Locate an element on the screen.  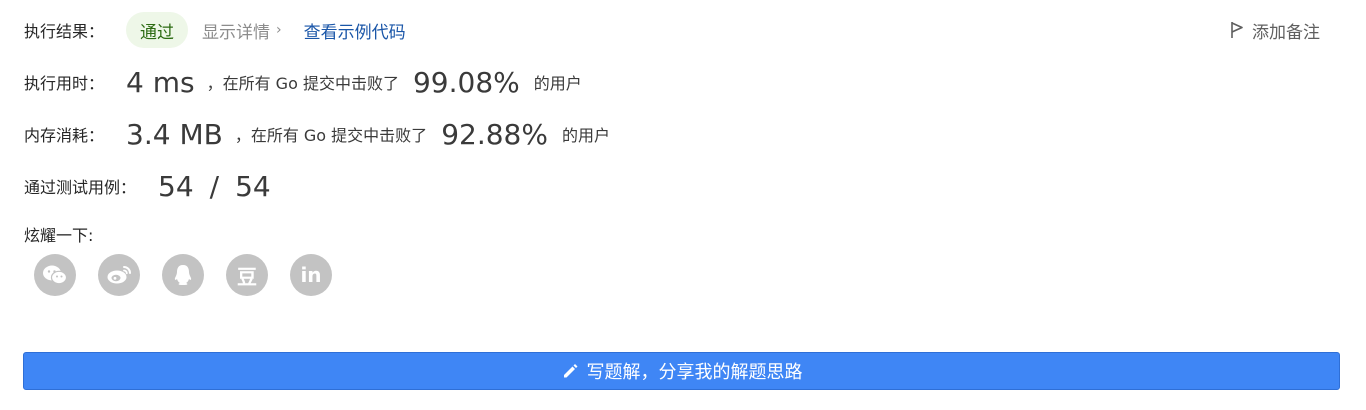
runtime-row: 执行用时： 4 ms ，在所有 Go 提交中击败了 99.08% 的用户 is located at coordinates (303, 82).